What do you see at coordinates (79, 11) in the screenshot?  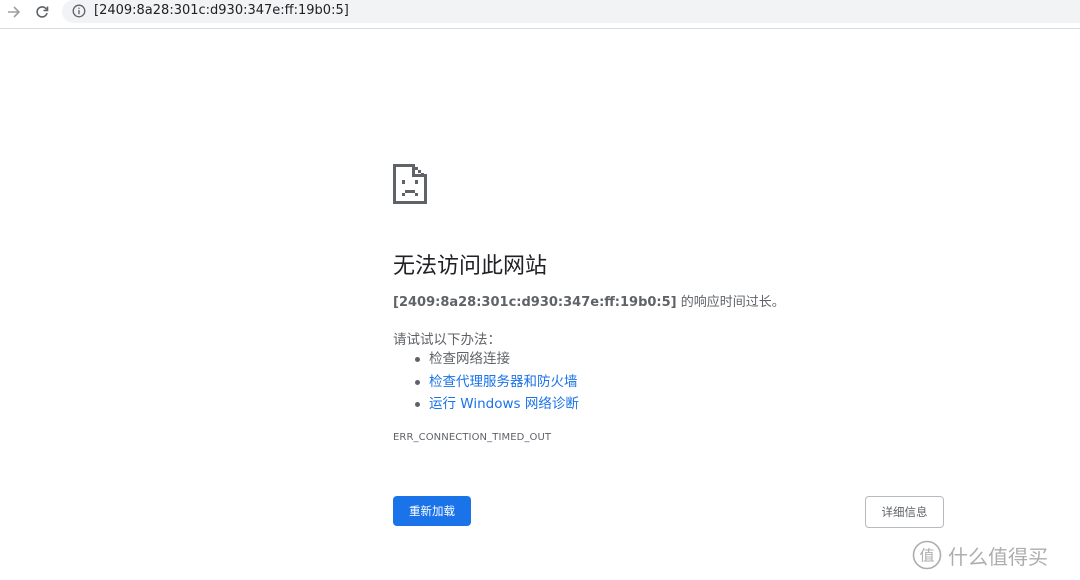 I see `info-icon` at bounding box center [79, 11].